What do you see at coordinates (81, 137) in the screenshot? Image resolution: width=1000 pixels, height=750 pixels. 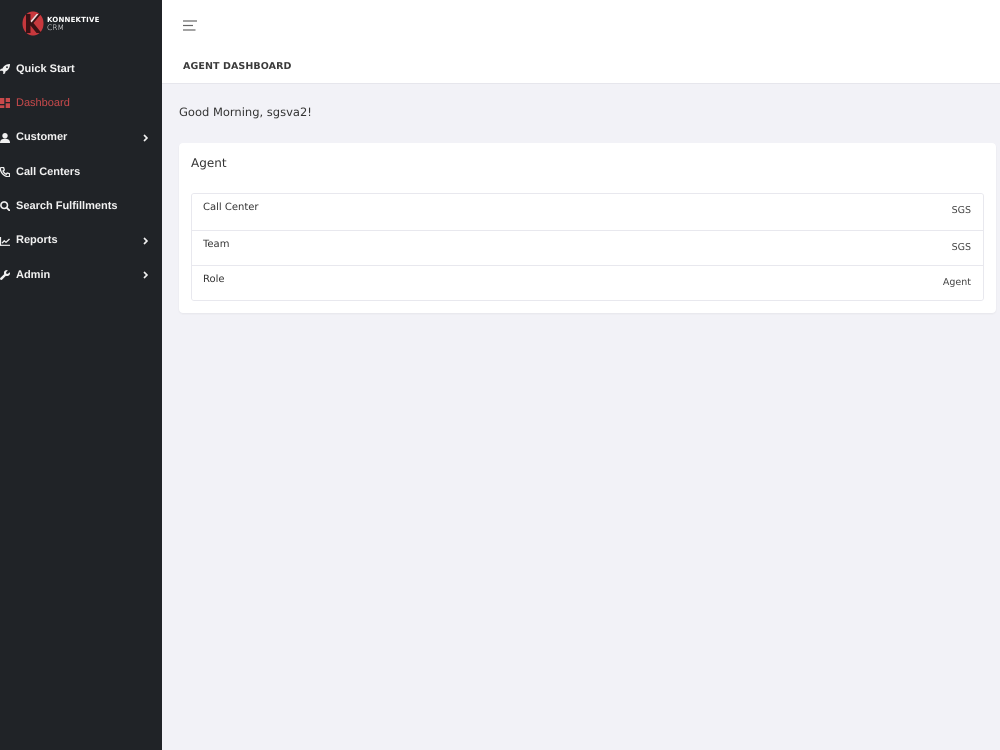 I see `sidebar-item: Customer` at bounding box center [81, 137].